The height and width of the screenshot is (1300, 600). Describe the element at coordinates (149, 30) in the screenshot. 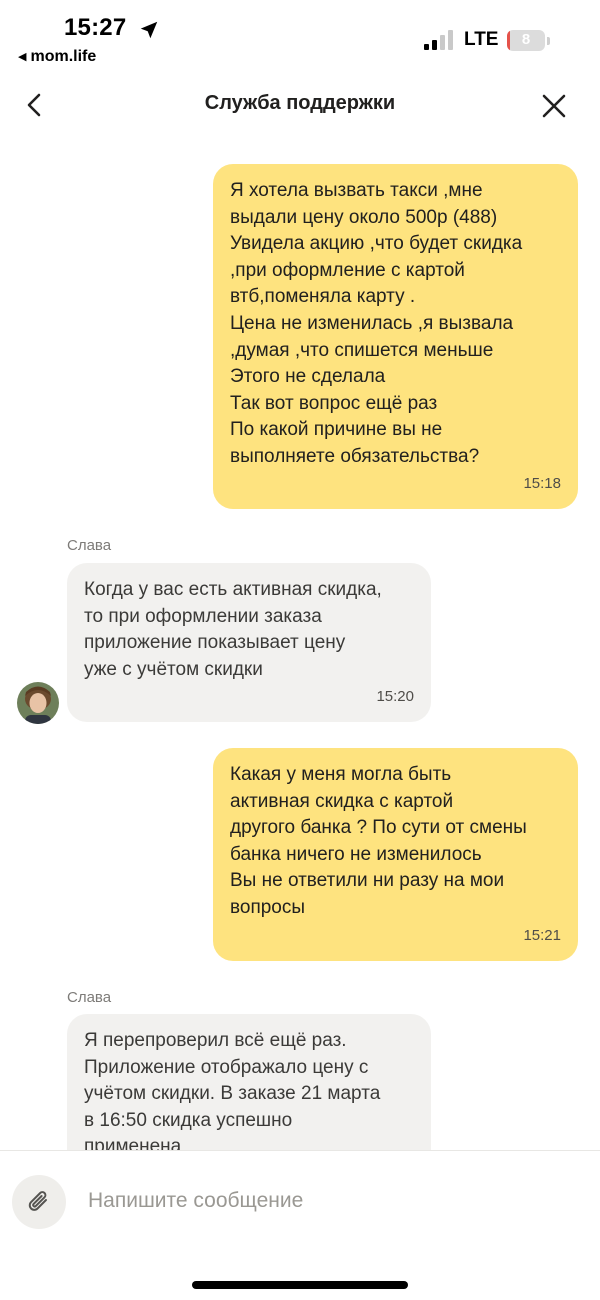

I see `location-arrow-icon` at that location.